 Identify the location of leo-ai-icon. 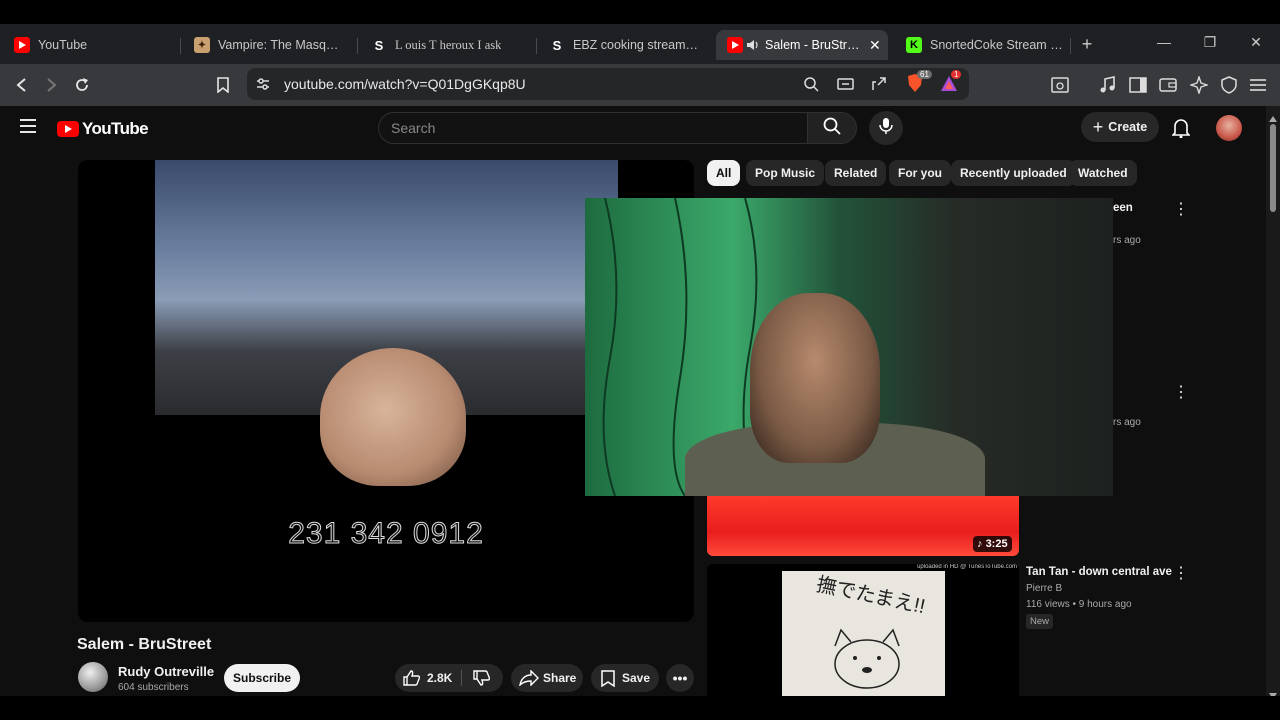
(1199, 85).